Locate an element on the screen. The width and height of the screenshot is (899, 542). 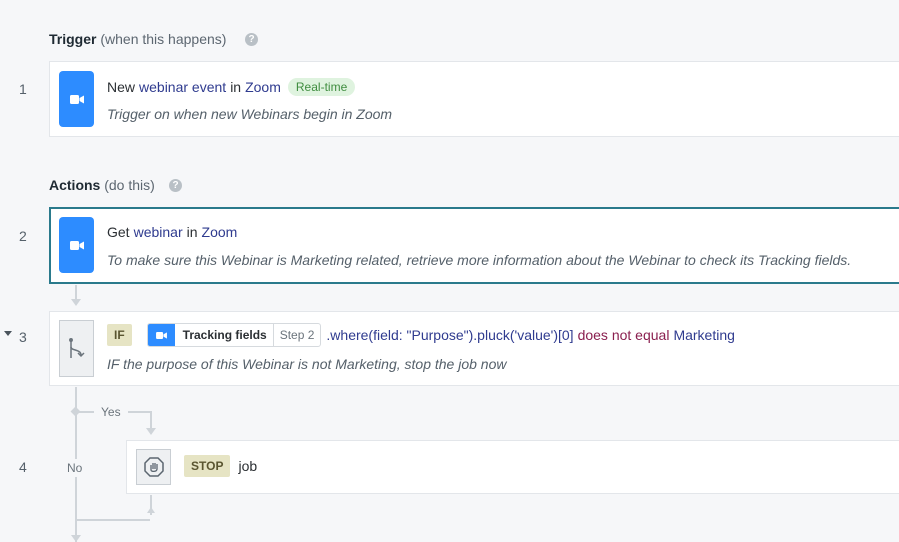
stop-hand-icon is located at coordinates (153, 467).